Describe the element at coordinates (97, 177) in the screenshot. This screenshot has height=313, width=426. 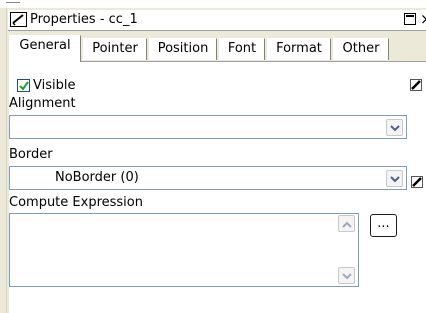
I see `border-value: NoBorder (0)` at that location.